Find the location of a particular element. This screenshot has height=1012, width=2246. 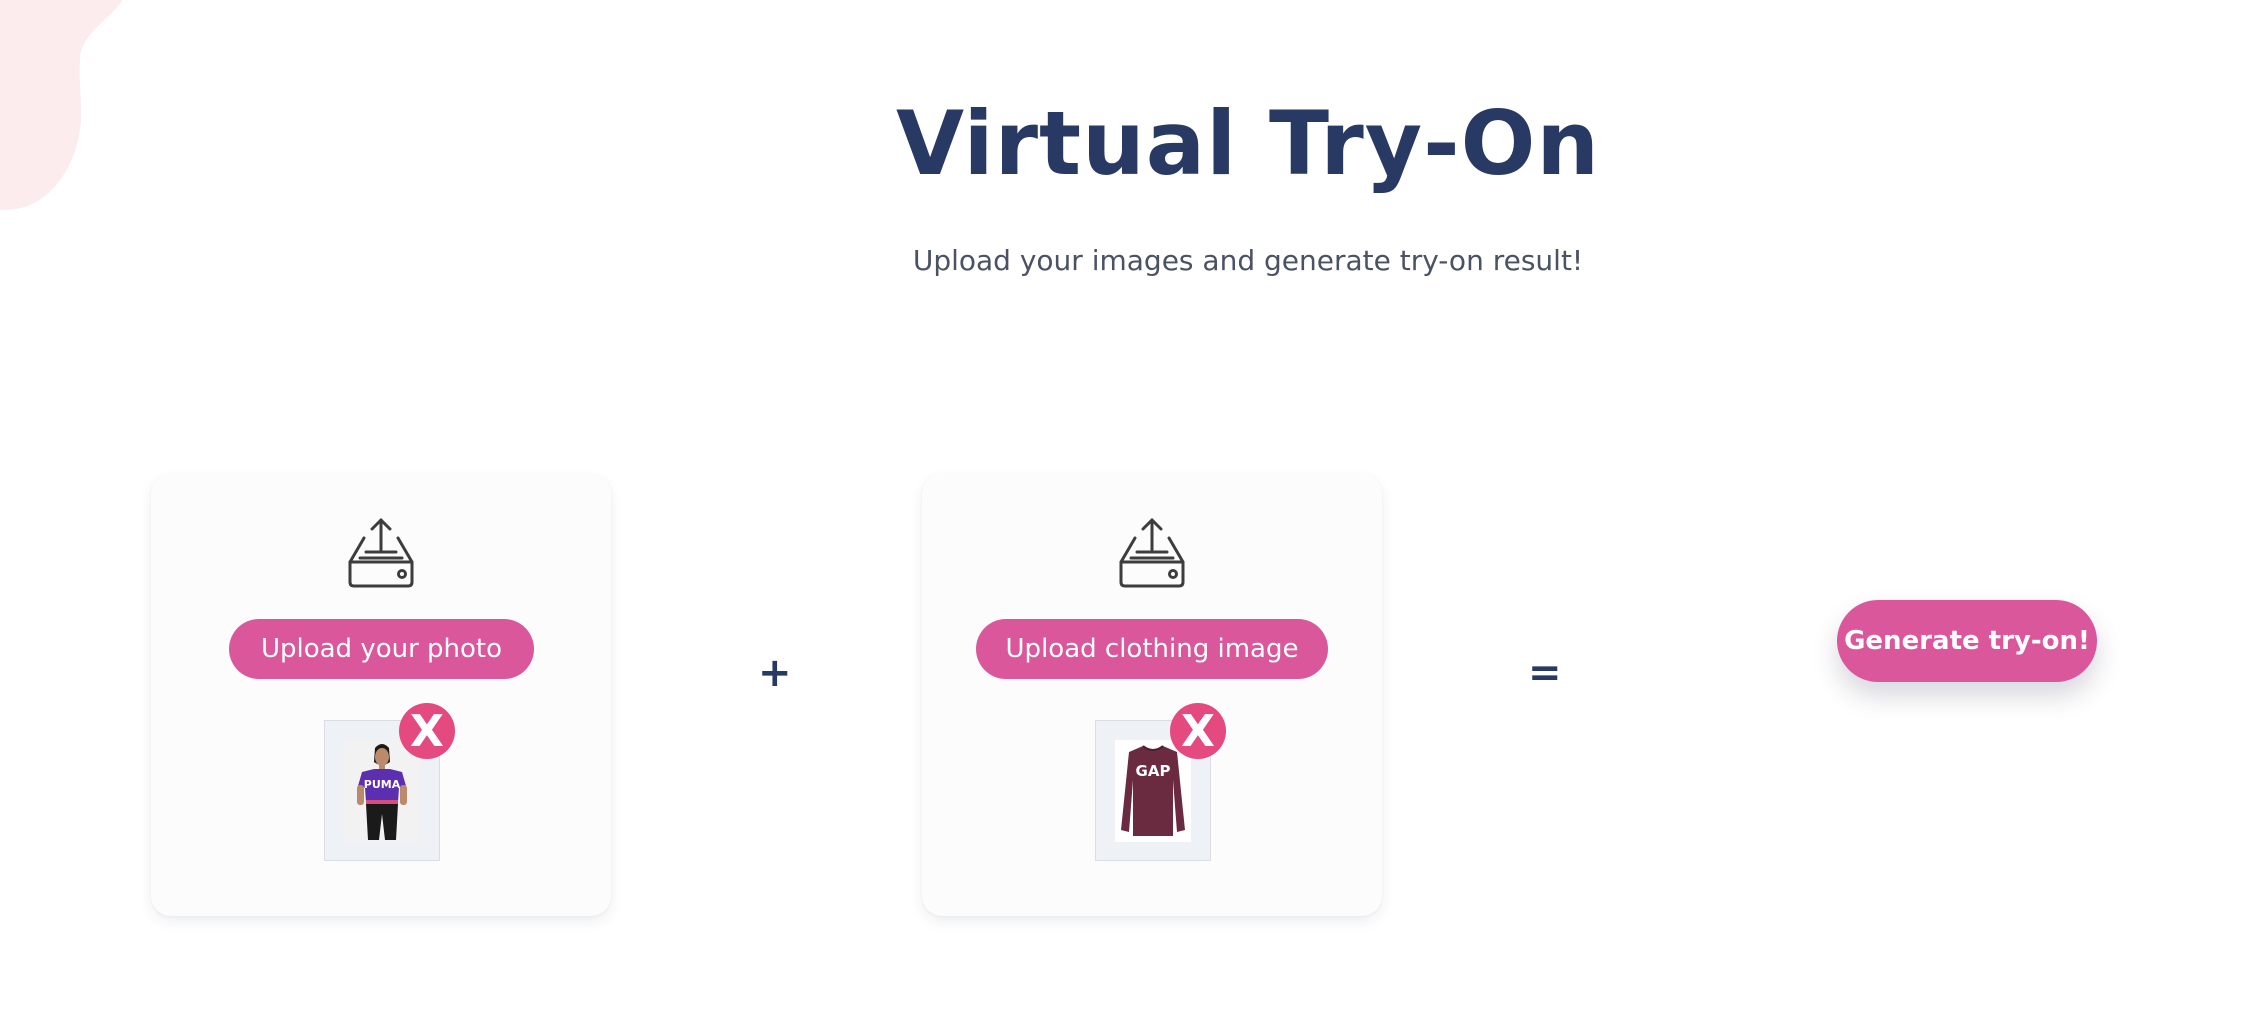

remove-clothing-button: X is located at coordinates (1198, 731).